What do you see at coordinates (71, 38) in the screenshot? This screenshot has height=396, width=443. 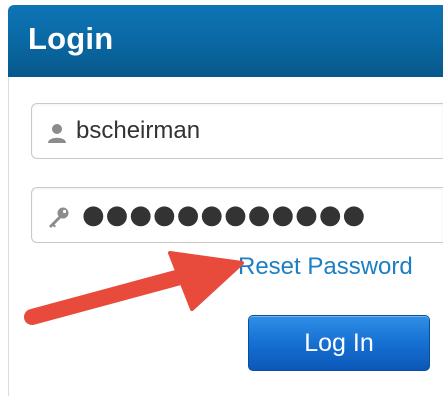 I see `header-title: Login` at bounding box center [71, 38].